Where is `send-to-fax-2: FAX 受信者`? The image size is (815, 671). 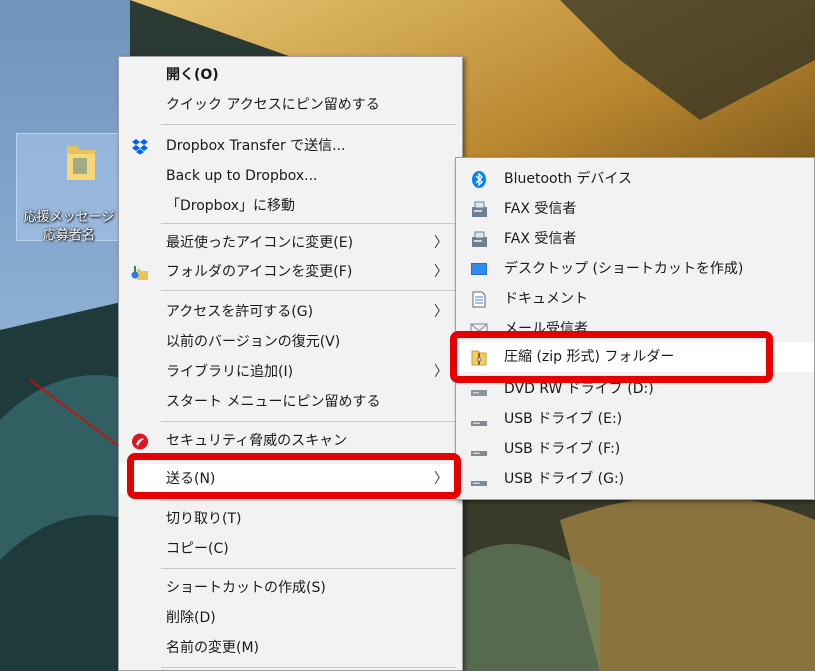 send-to-fax-2: FAX 受信者 is located at coordinates (635, 239).